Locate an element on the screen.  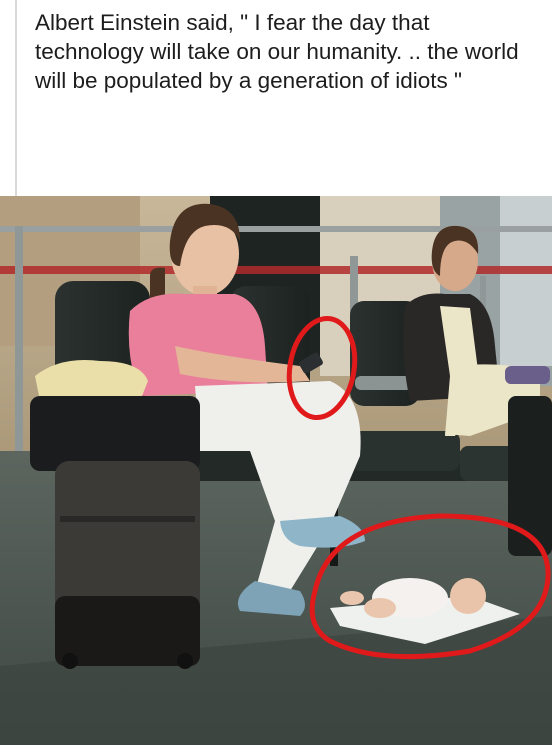
quote-rule is located at coordinates (16, 98).